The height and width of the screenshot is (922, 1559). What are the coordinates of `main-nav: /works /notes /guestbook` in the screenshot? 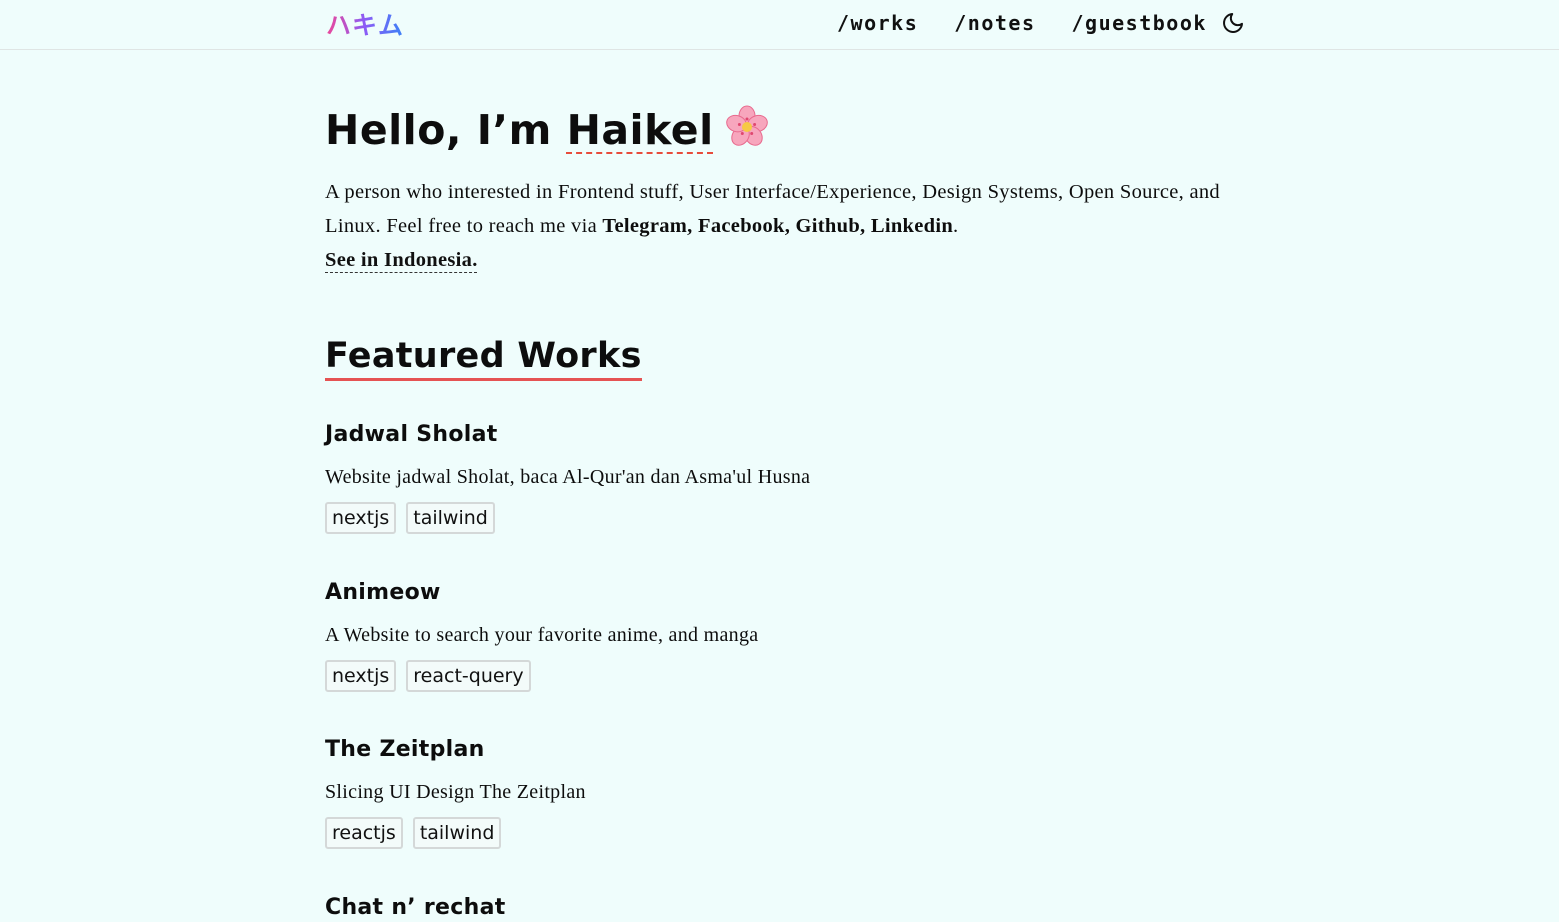 It's located at (1040, 23).